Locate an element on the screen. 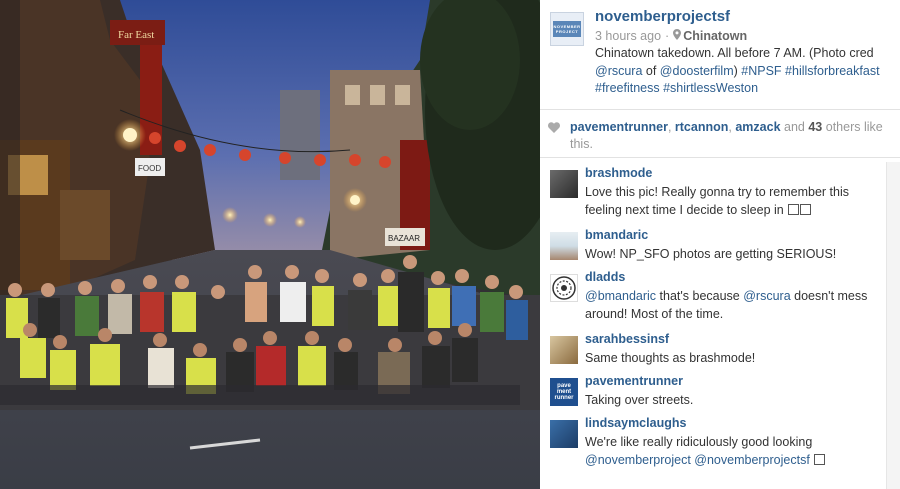 The image size is (900, 489). comment-text: Taking over streets. is located at coordinates (639, 400).